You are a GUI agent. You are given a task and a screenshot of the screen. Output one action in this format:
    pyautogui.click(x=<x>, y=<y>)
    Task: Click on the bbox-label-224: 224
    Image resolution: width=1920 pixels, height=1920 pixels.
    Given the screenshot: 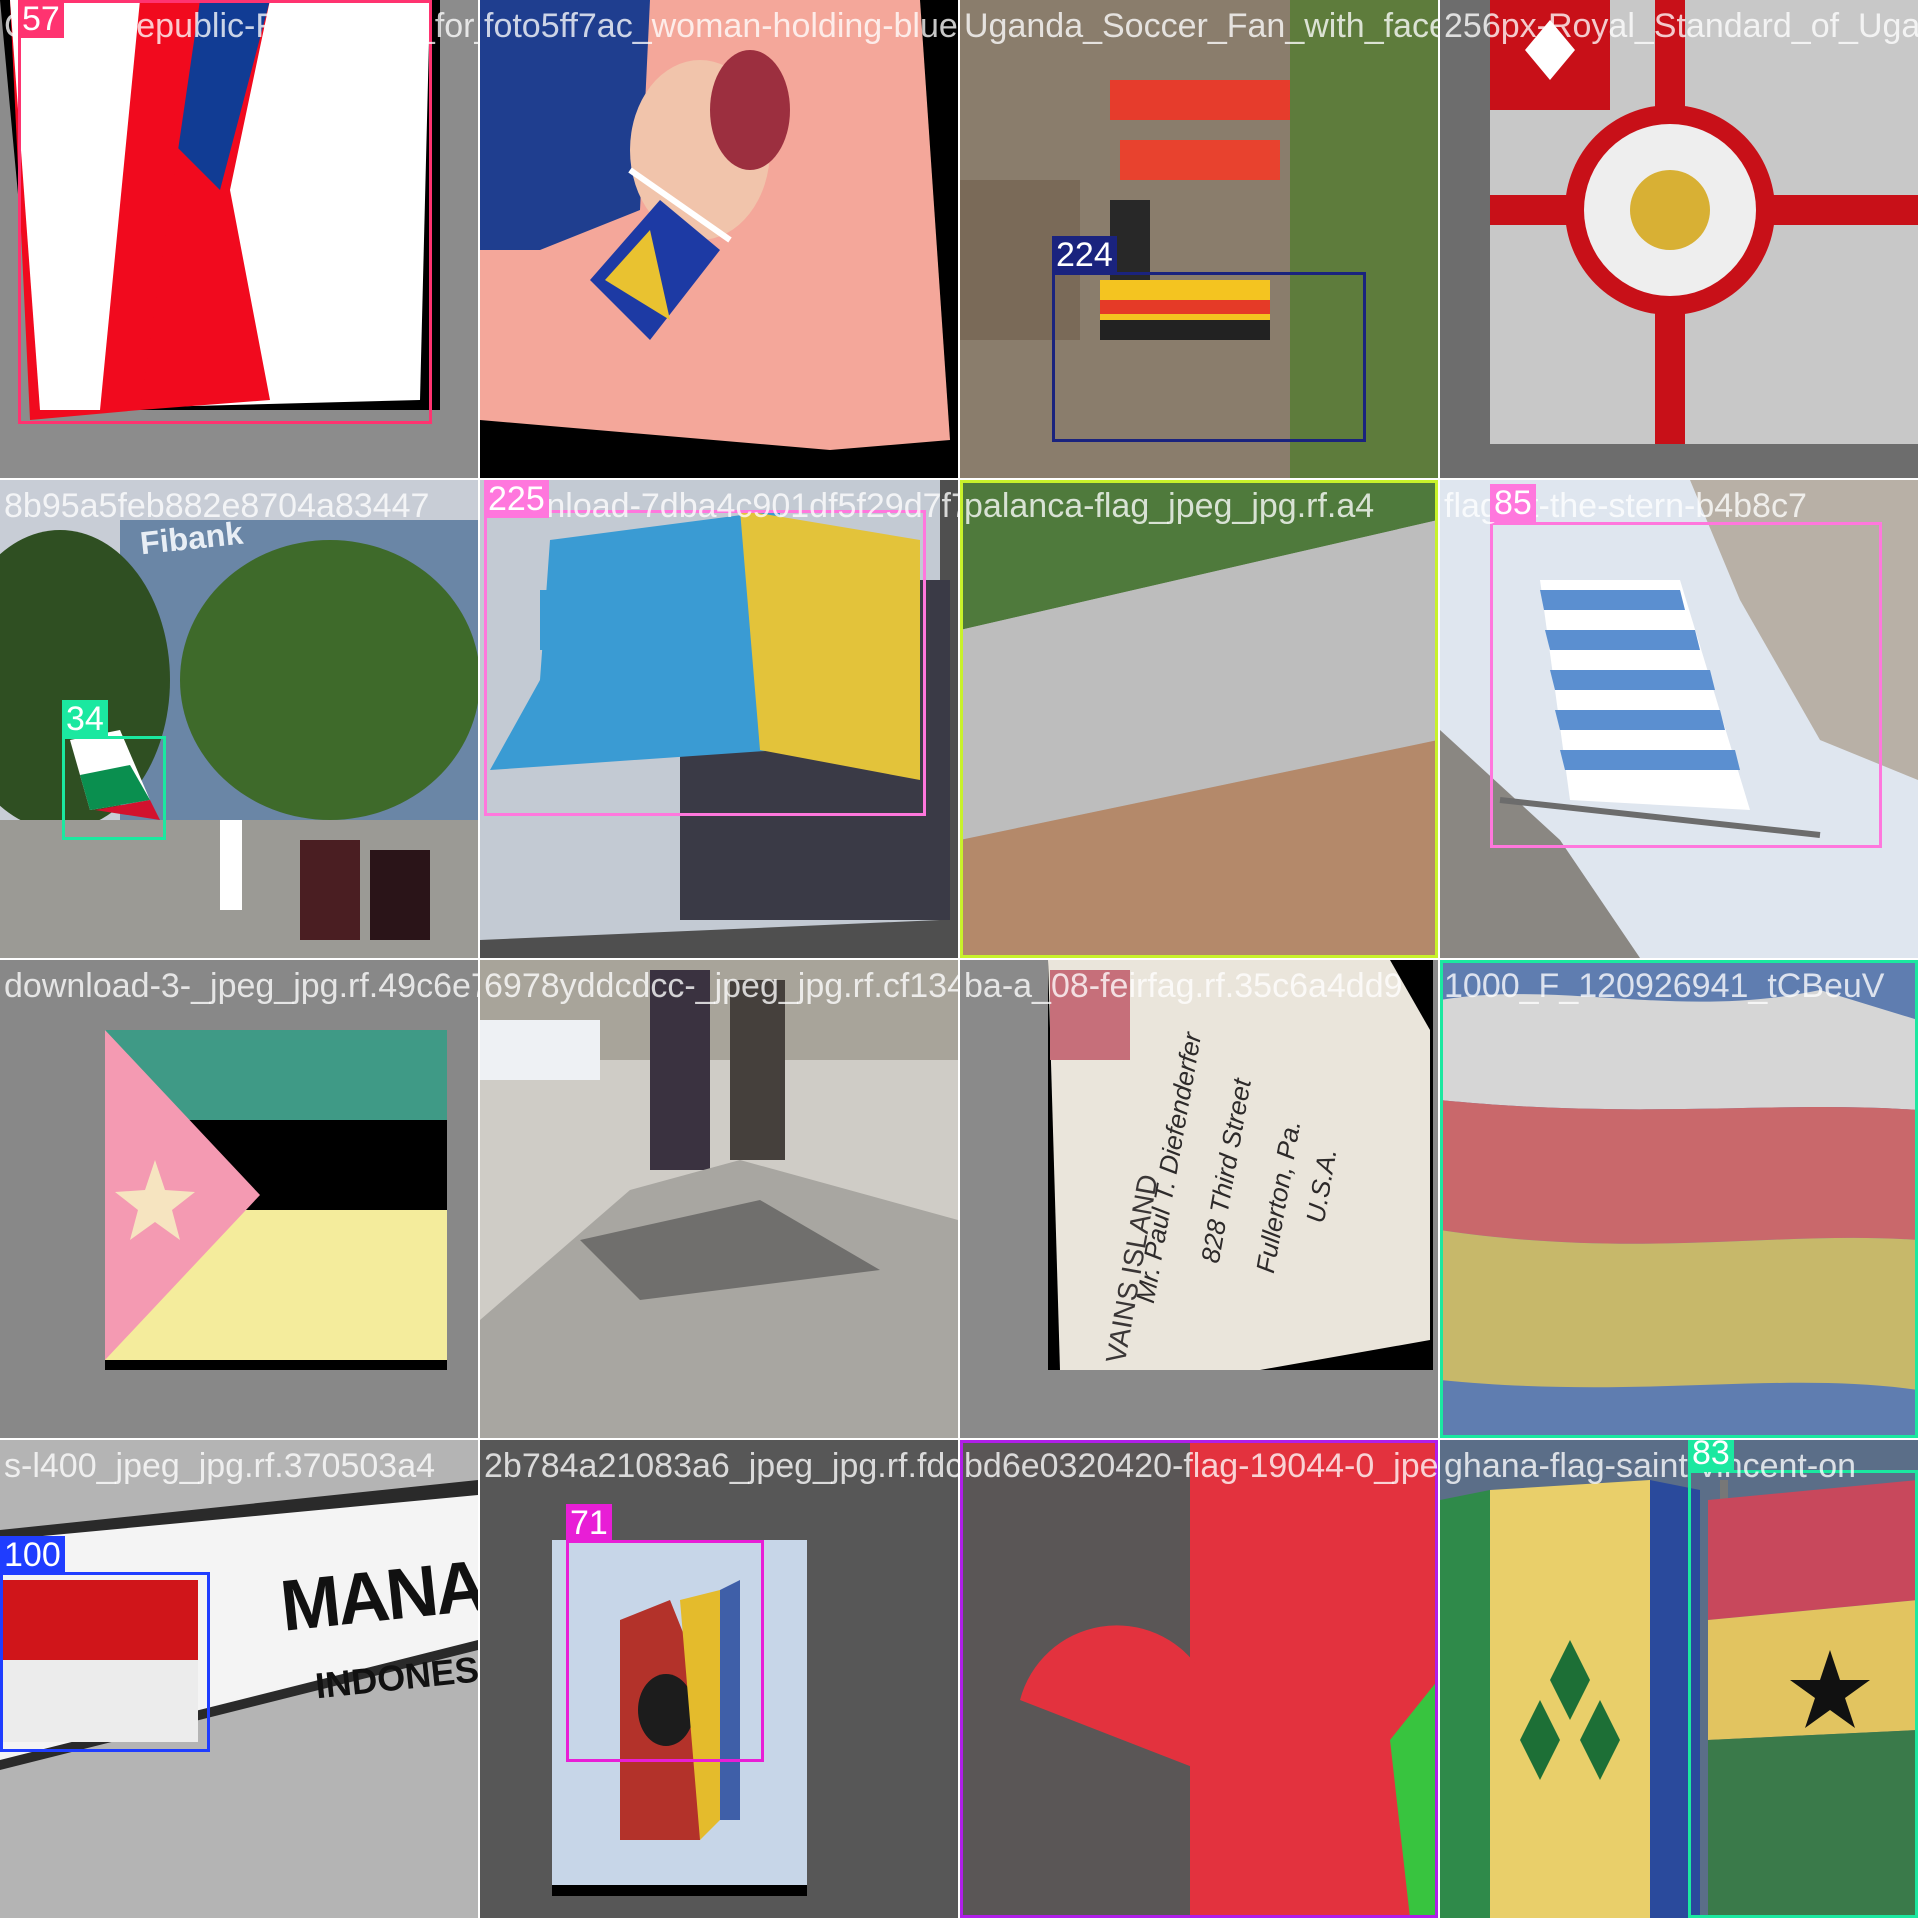 What is the action you would take?
    pyautogui.click(x=1084, y=255)
    